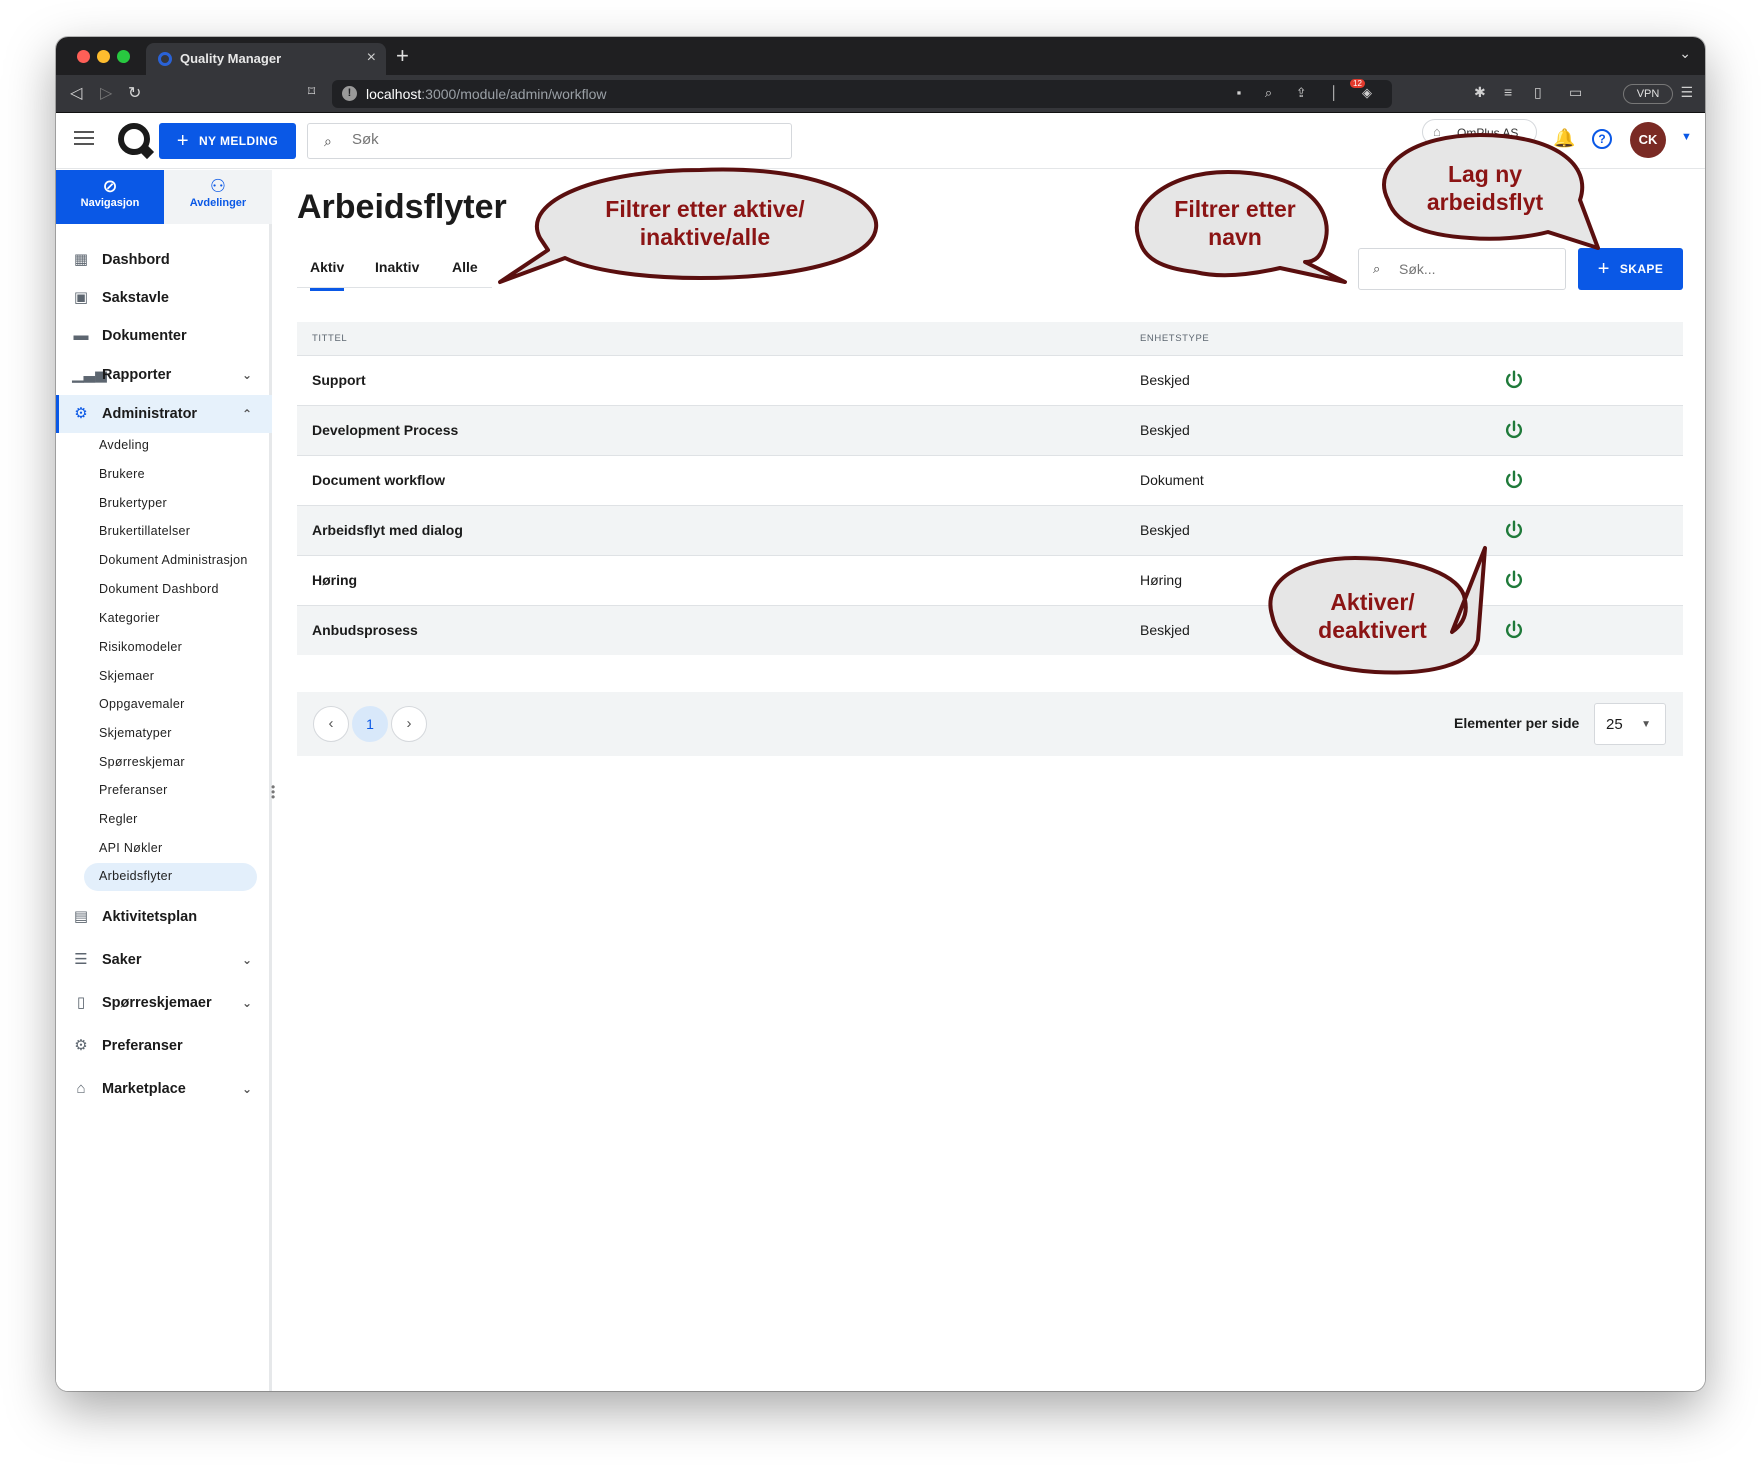 The height and width of the screenshot is (1465, 1761). What do you see at coordinates (174, 848) in the screenshot?
I see `admin-subitem-api-nokler: API Nøkler` at bounding box center [174, 848].